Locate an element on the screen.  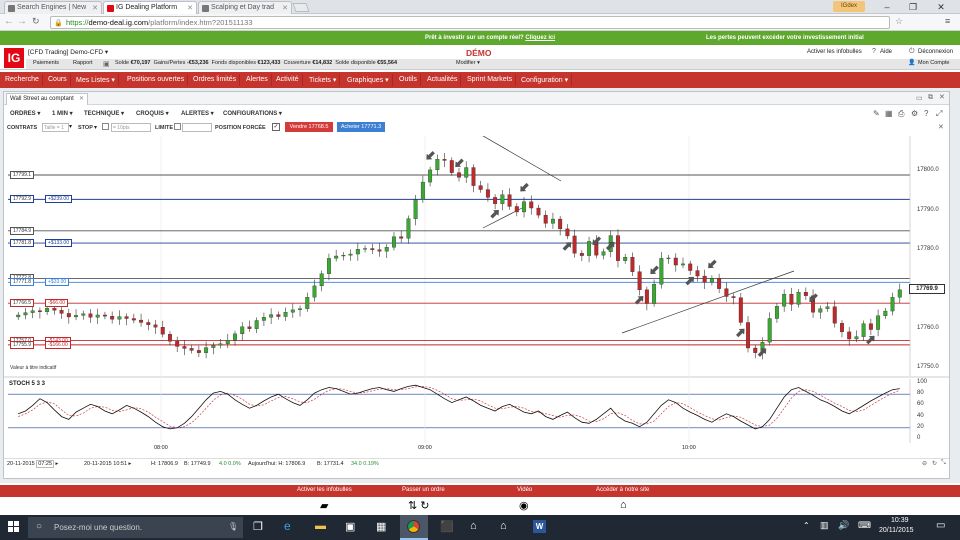
date-range-start: 20-11-2015 07:25 ▸ is located at coordinates (32, 464).